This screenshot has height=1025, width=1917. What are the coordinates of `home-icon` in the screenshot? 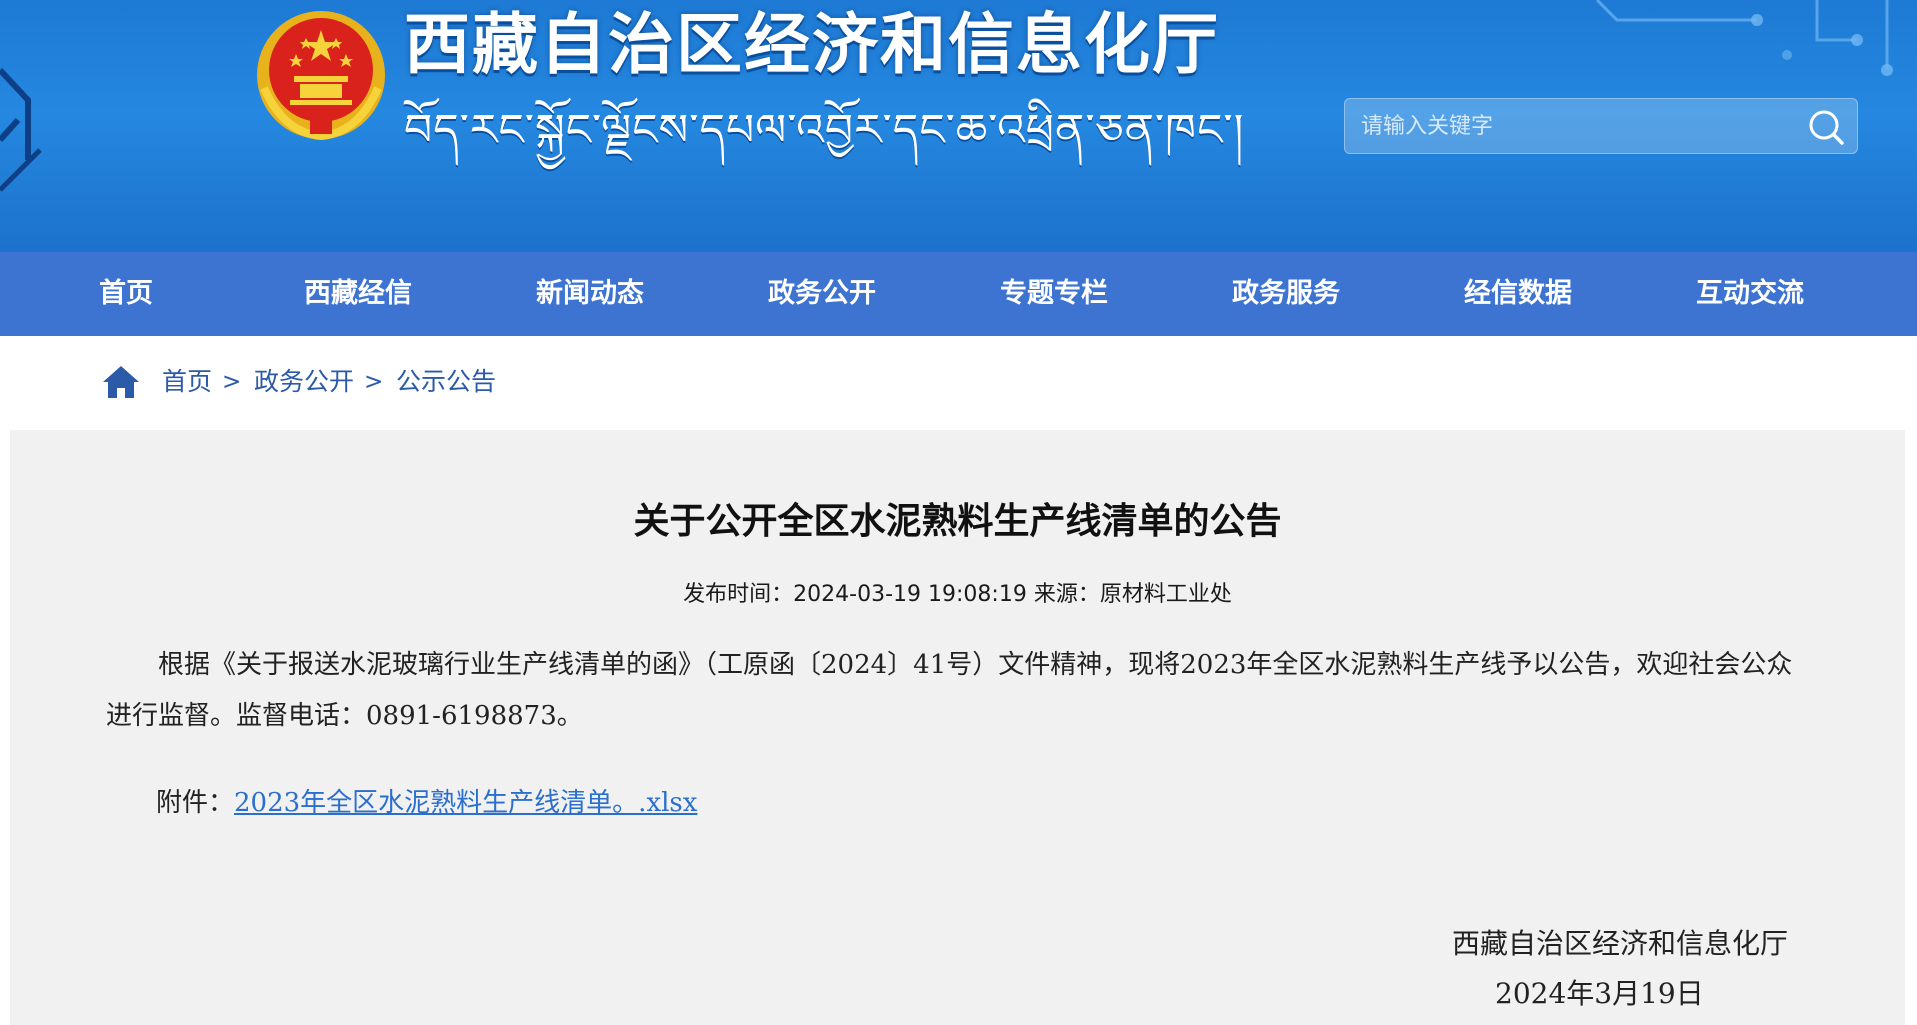 It's located at (121, 382).